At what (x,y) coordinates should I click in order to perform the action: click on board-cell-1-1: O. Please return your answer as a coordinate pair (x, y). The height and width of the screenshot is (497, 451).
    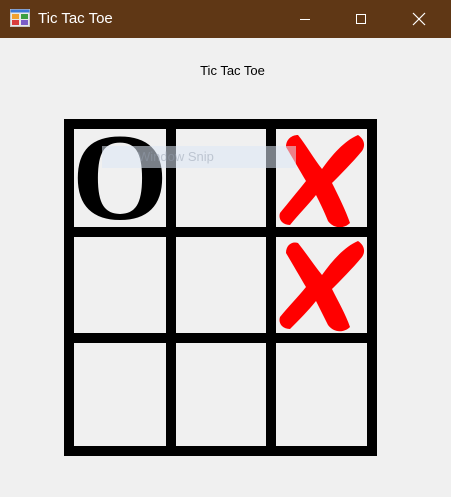
    Looking at the image, I should click on (120, 178).